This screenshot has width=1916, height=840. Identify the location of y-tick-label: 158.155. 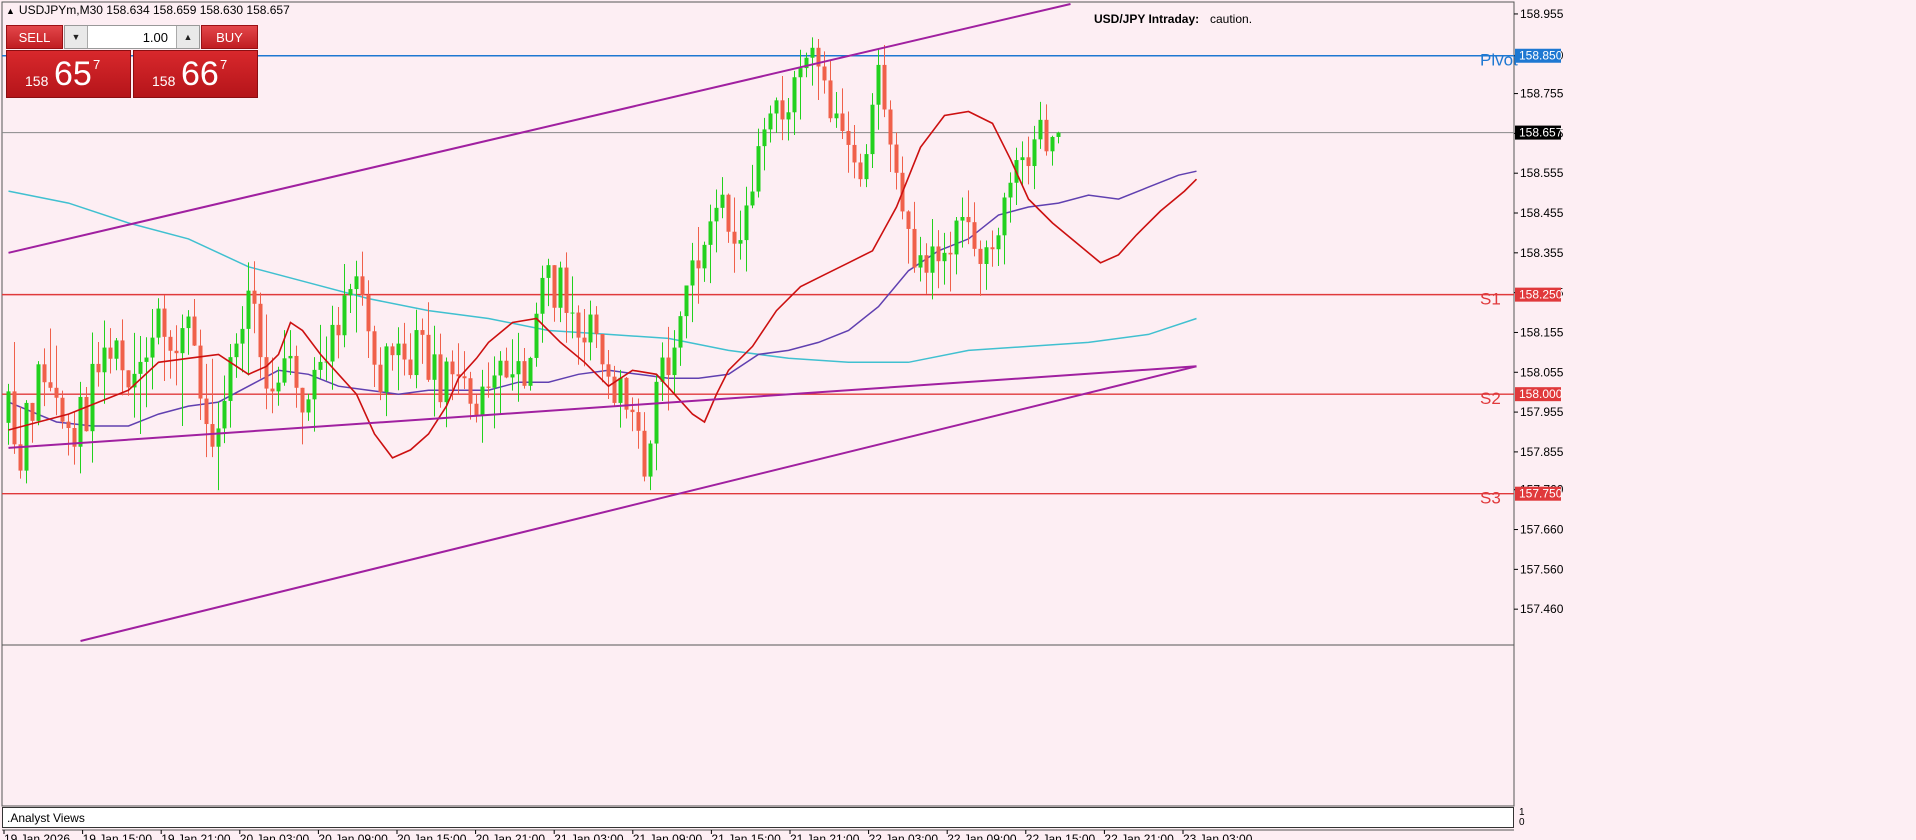
(1542, 332).